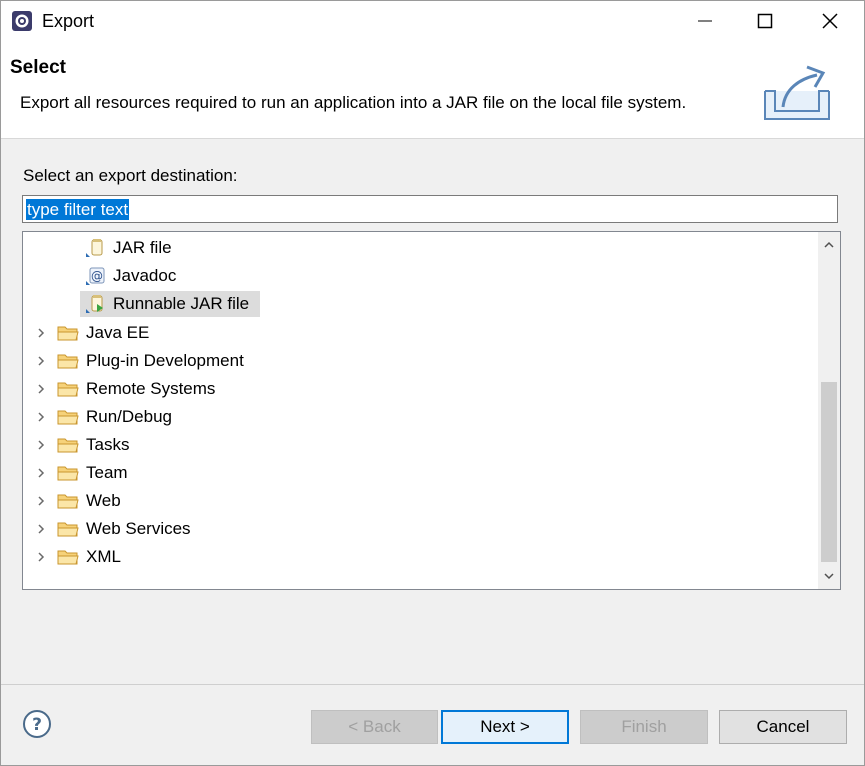 This screenshot has width=865, height=766. I want to click on destination-label: Select an export destination:, so click(130, 175).